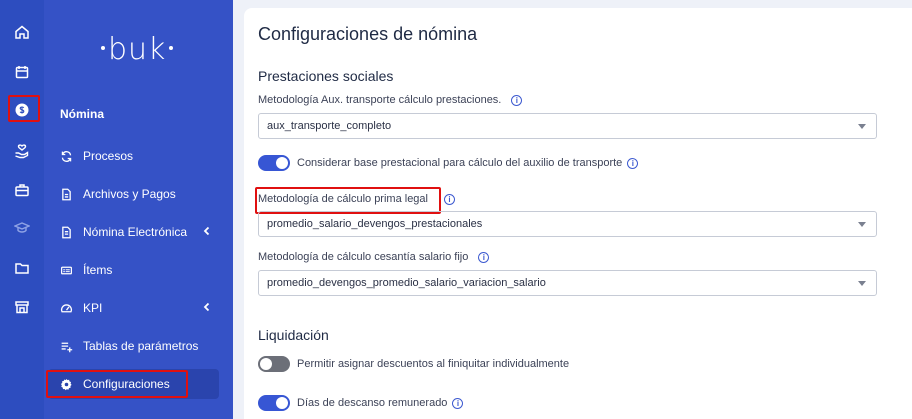  I want to click on nav-item-procesos: Procesos, so click(133, 156).